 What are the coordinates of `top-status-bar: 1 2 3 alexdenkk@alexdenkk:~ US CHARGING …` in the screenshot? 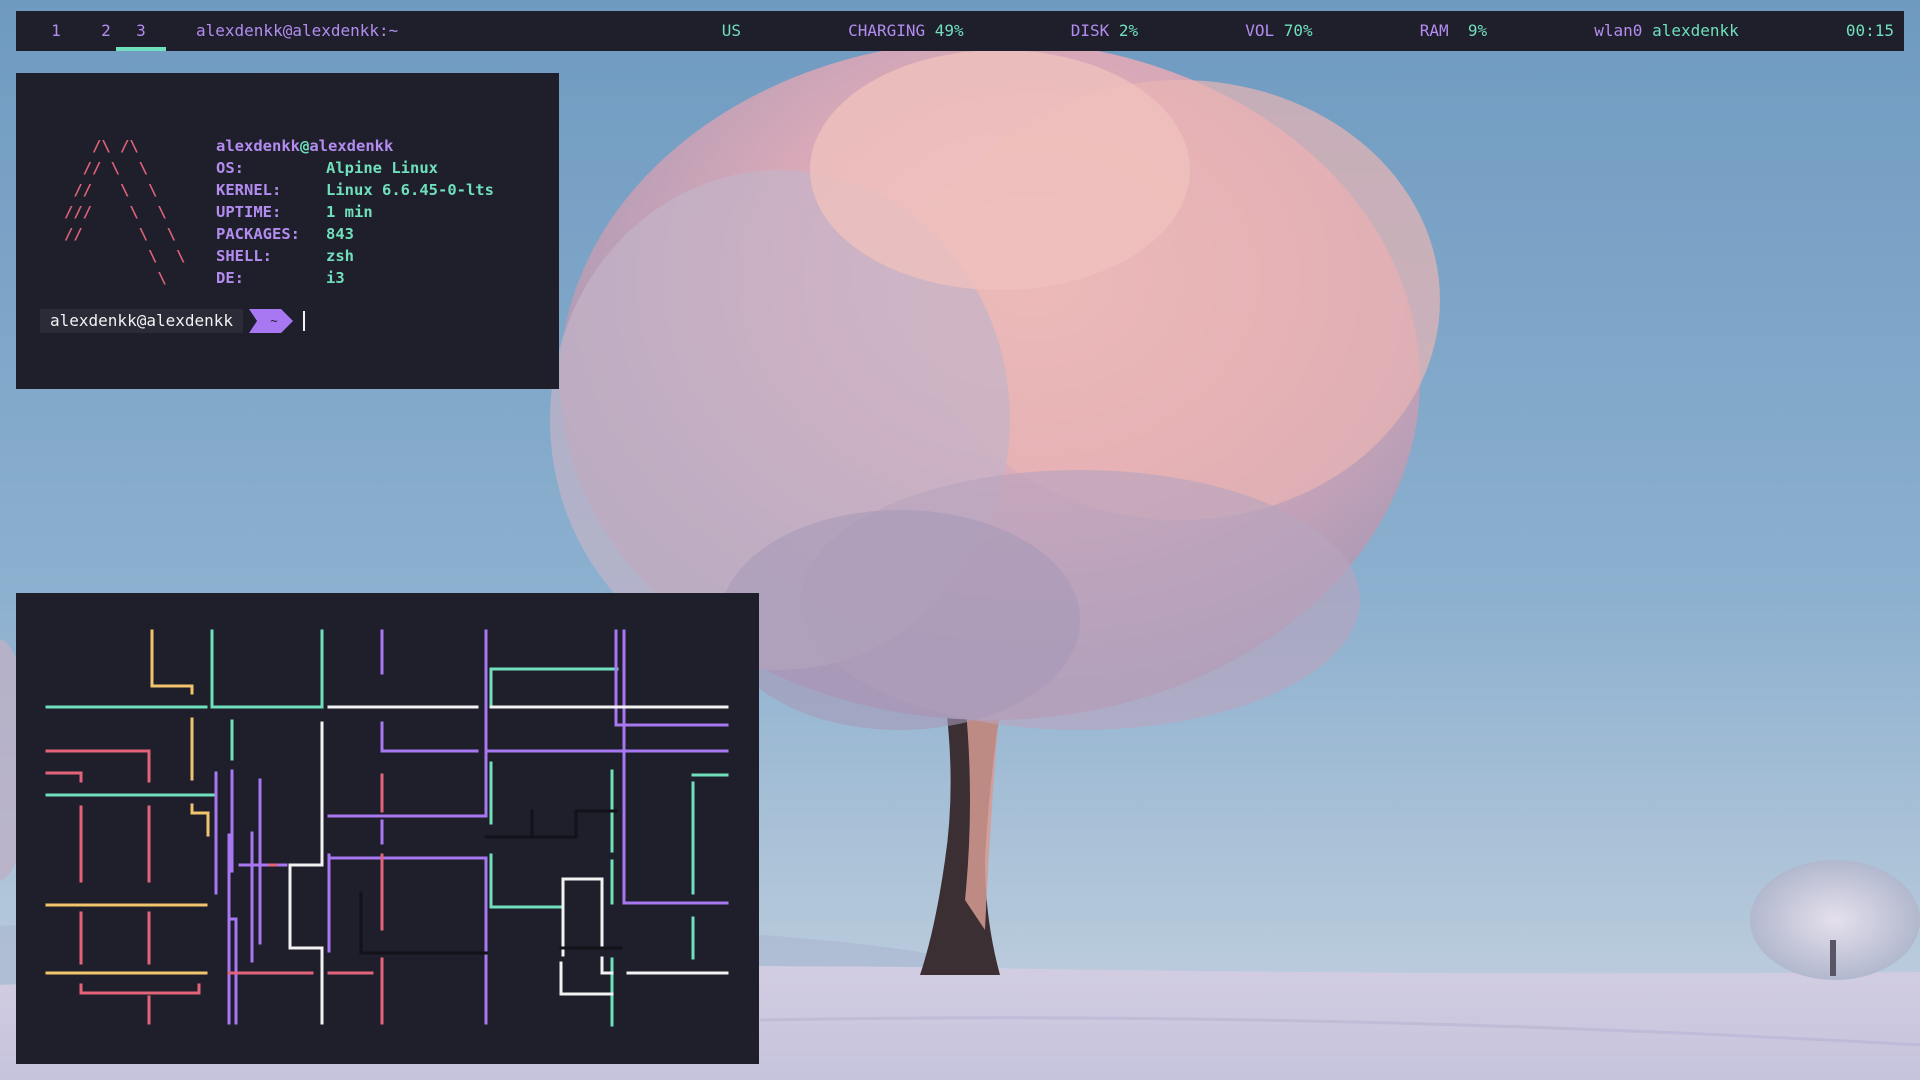 It's located at (960, 31).